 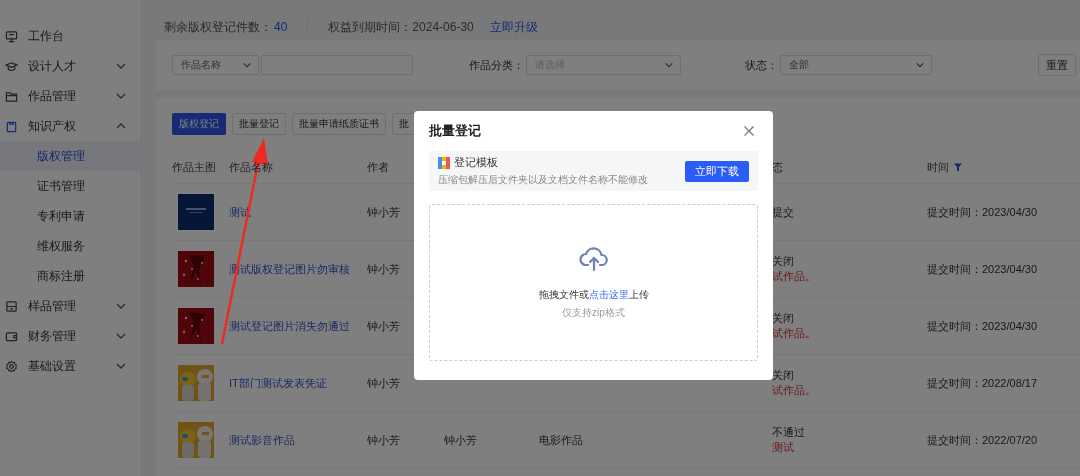 What do you see at coordinates (194, 167) in the screenshot?
I see `column-header: 作品主图` at bounding box center [194, 167].